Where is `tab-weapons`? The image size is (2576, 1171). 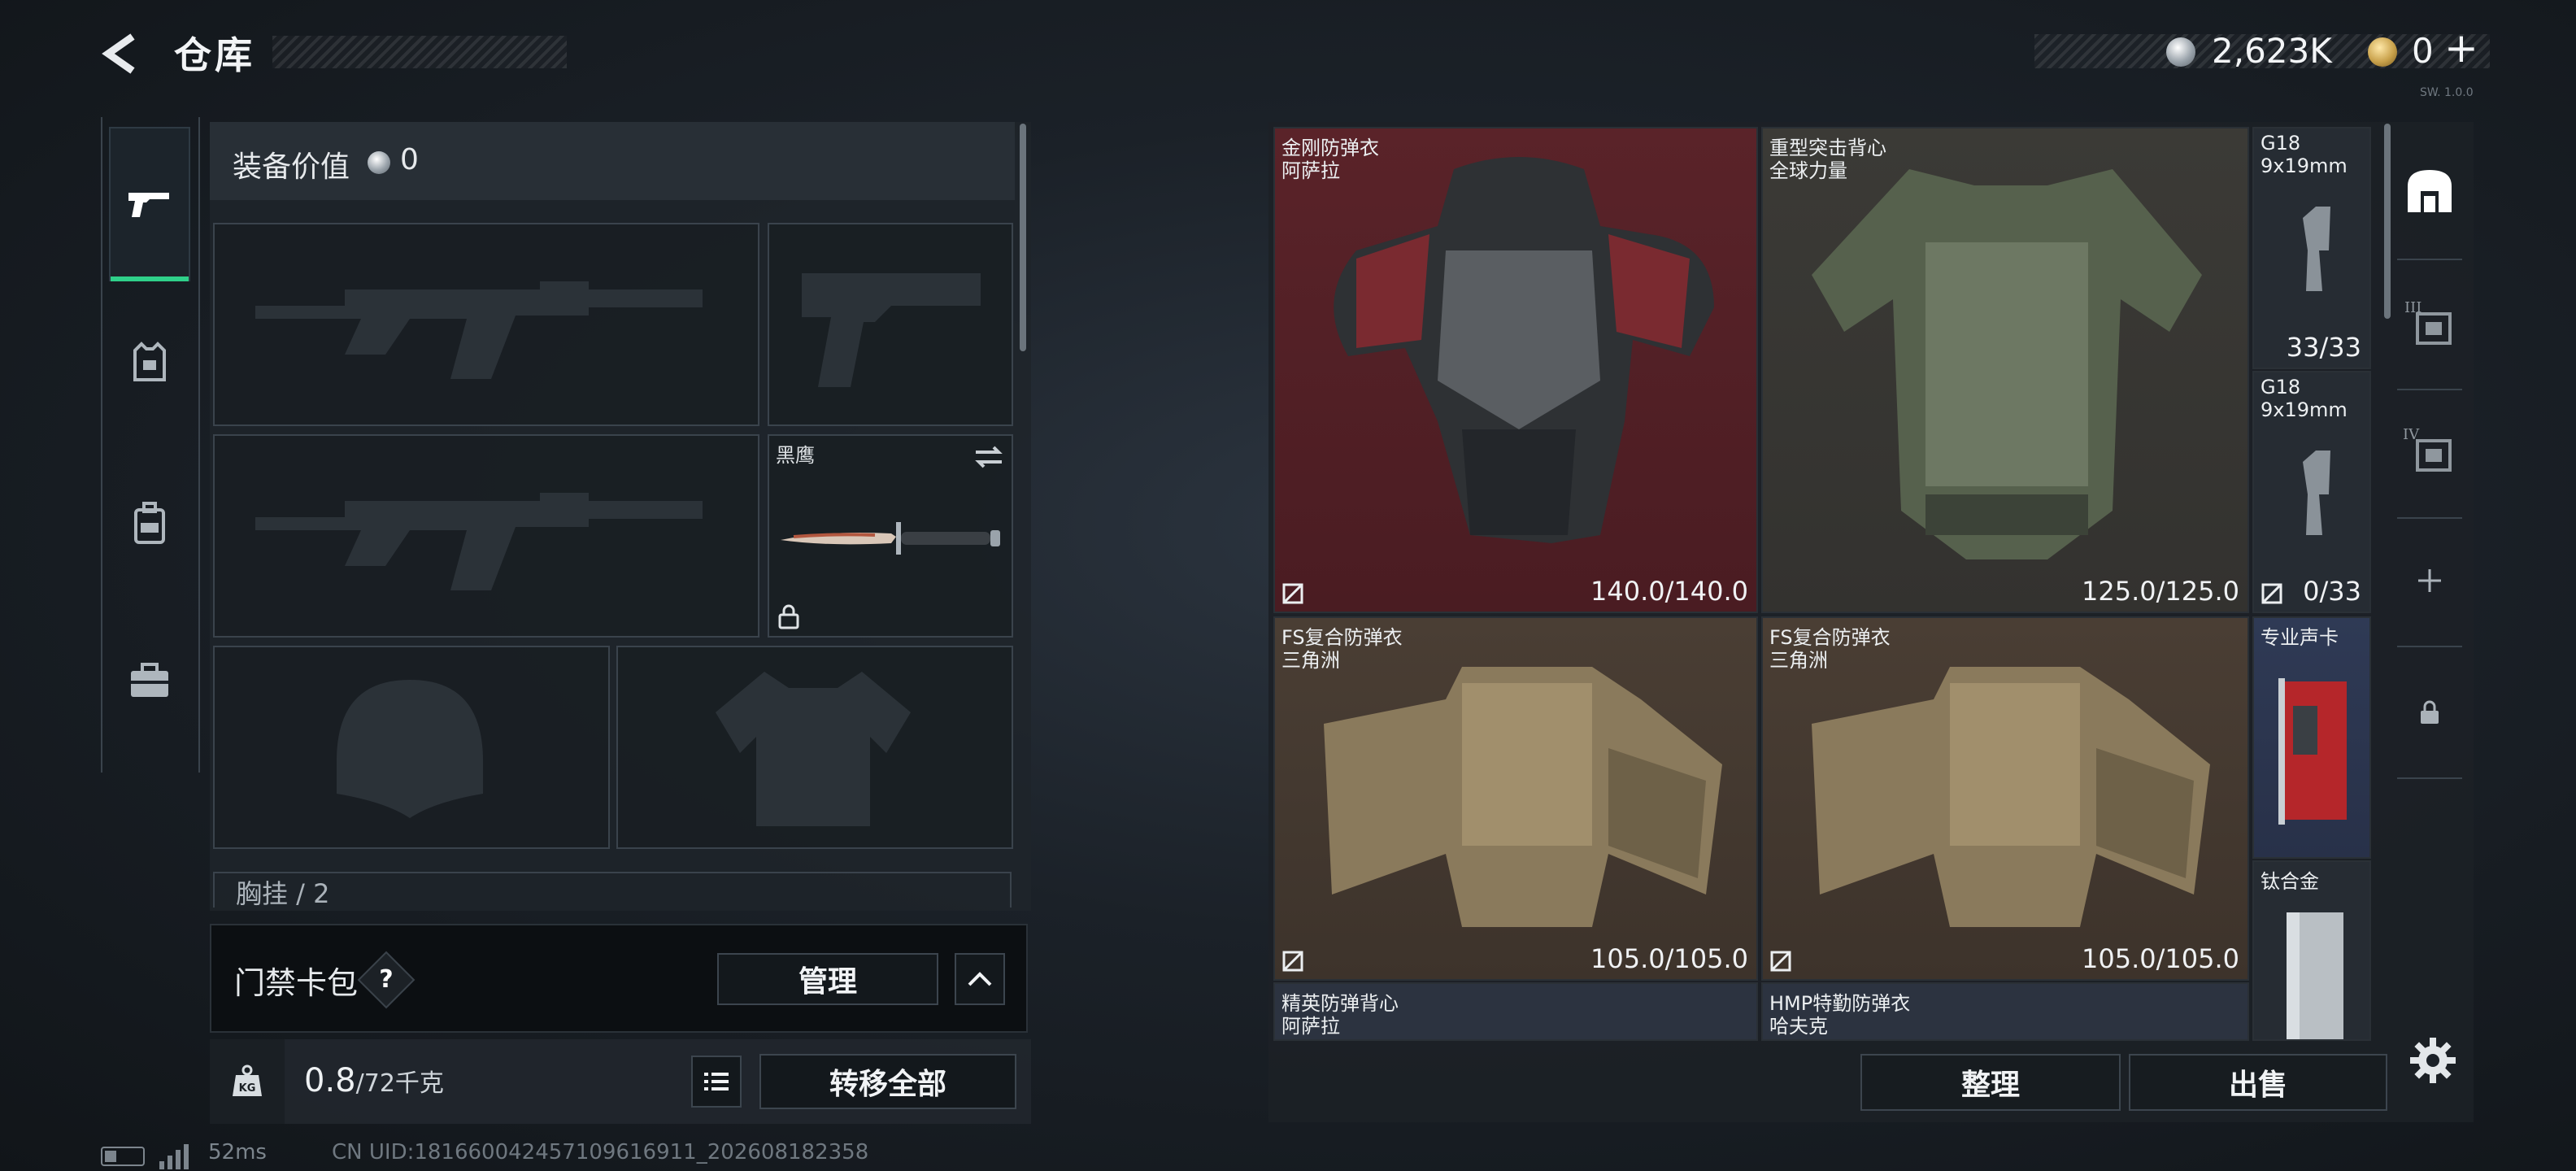 tab-weapons is located at coordinates (149, 204).